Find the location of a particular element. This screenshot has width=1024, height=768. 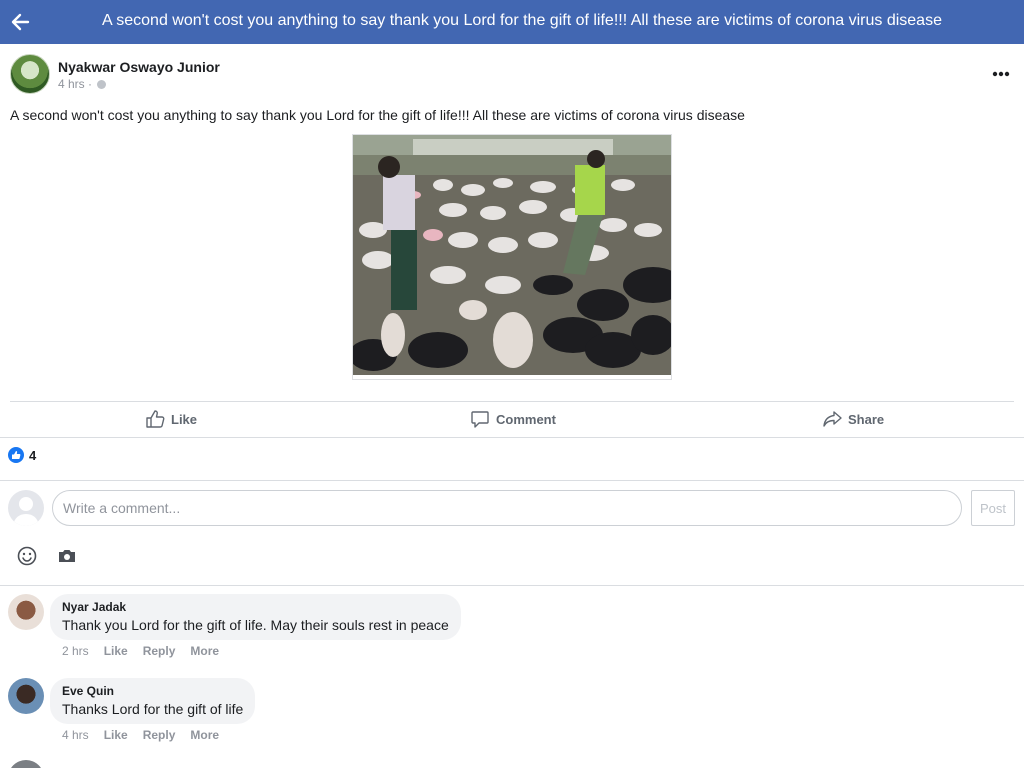

share-button: Share is located at coordinates (853, 419).